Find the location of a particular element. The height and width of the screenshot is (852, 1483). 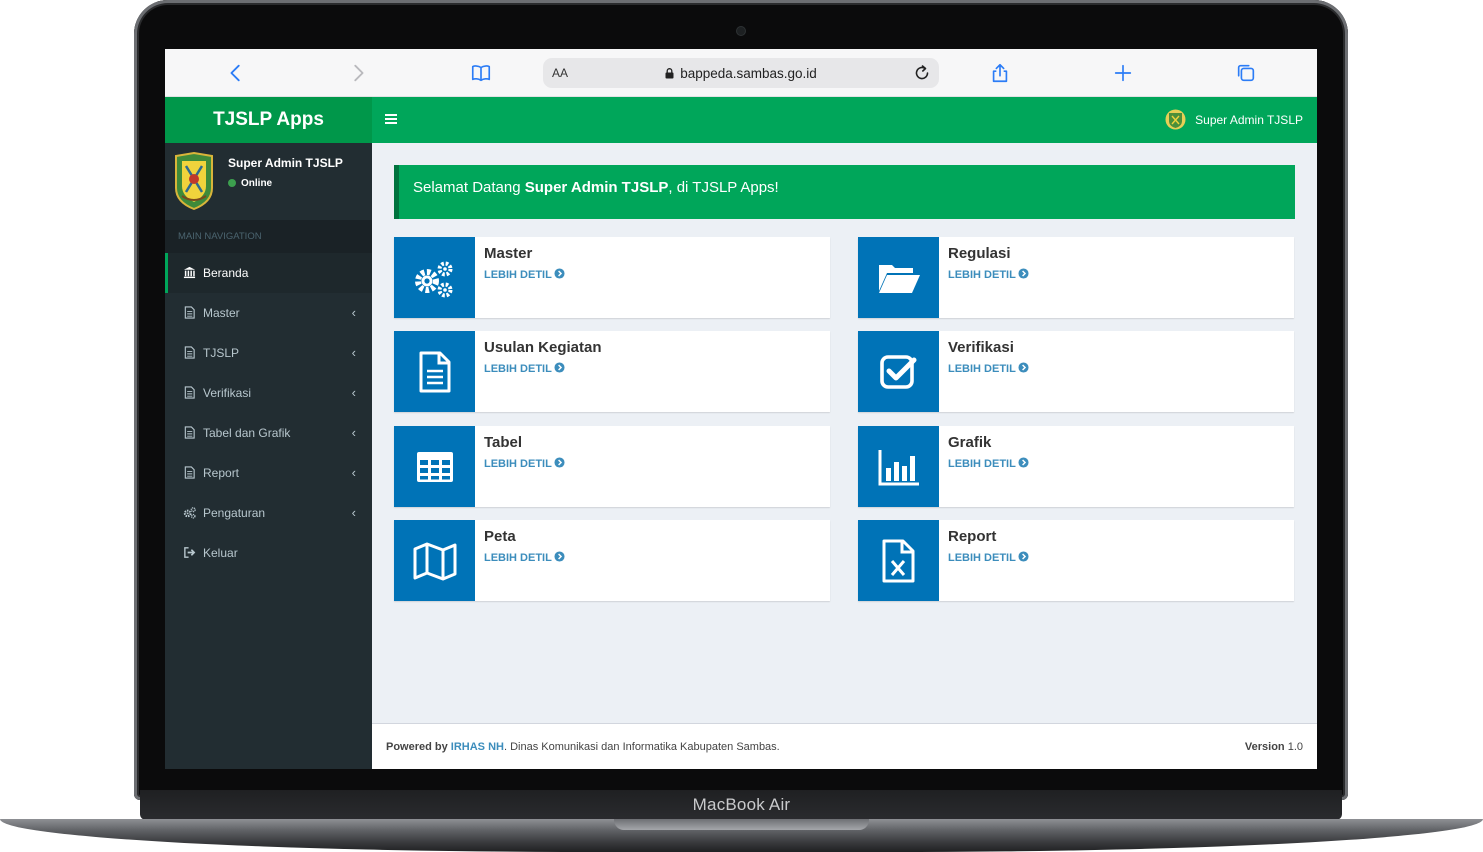

welcome-suffix: , di TJSLP Apps! is located at coordinates (723, 187).